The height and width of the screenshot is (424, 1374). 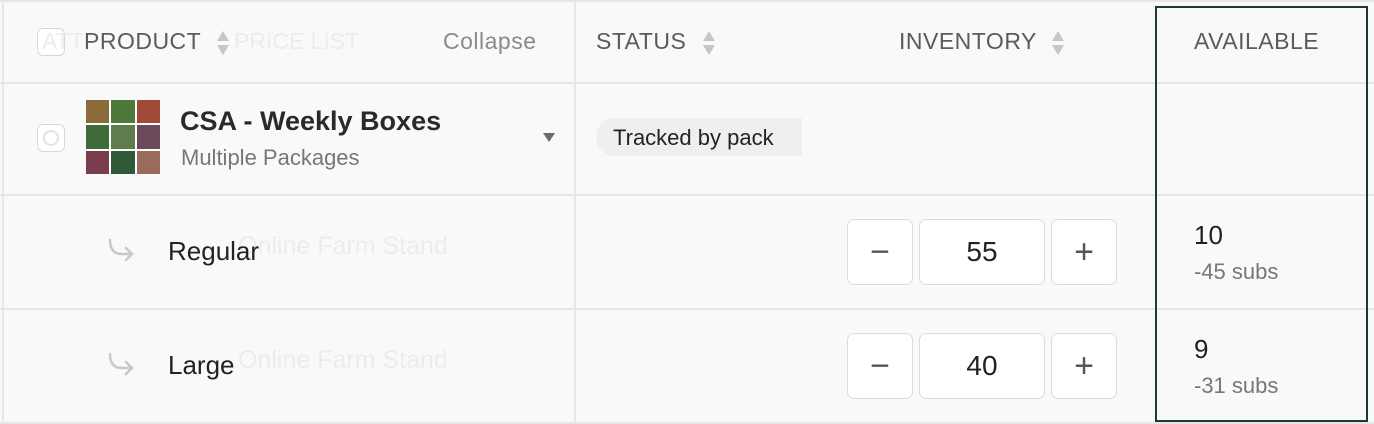 What do you see at coordinates (982, 252) in the screenshot?
I see `inventory-quantity-input: 55` at bounding box center [982, 252].